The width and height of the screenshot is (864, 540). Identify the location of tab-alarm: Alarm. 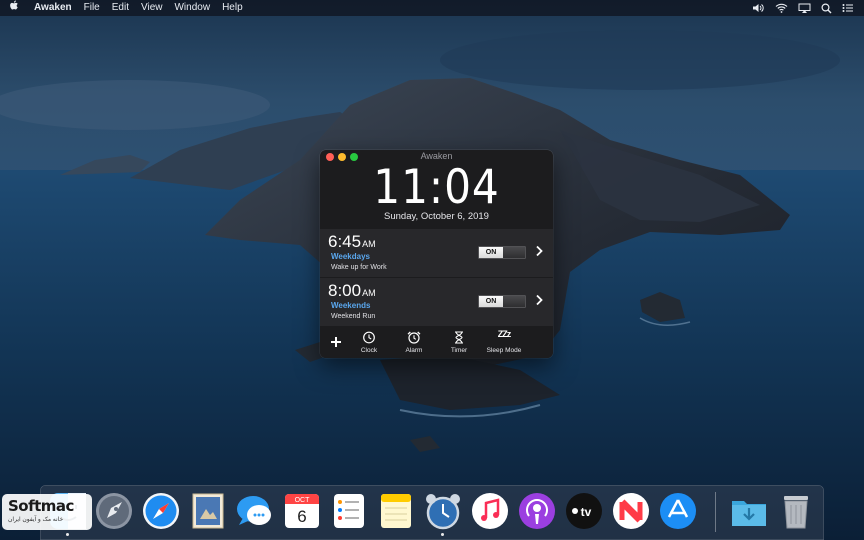
(414, 342).